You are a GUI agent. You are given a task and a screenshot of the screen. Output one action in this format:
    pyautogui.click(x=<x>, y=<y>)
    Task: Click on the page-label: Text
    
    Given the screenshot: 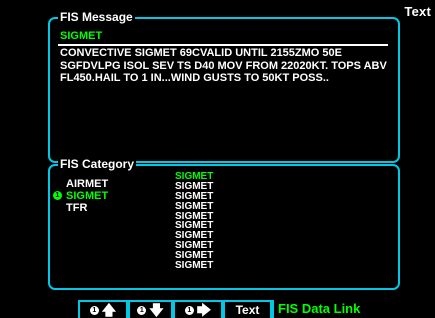 What is the action you would take?
    pyautogui.click(x=417, y=11)
    